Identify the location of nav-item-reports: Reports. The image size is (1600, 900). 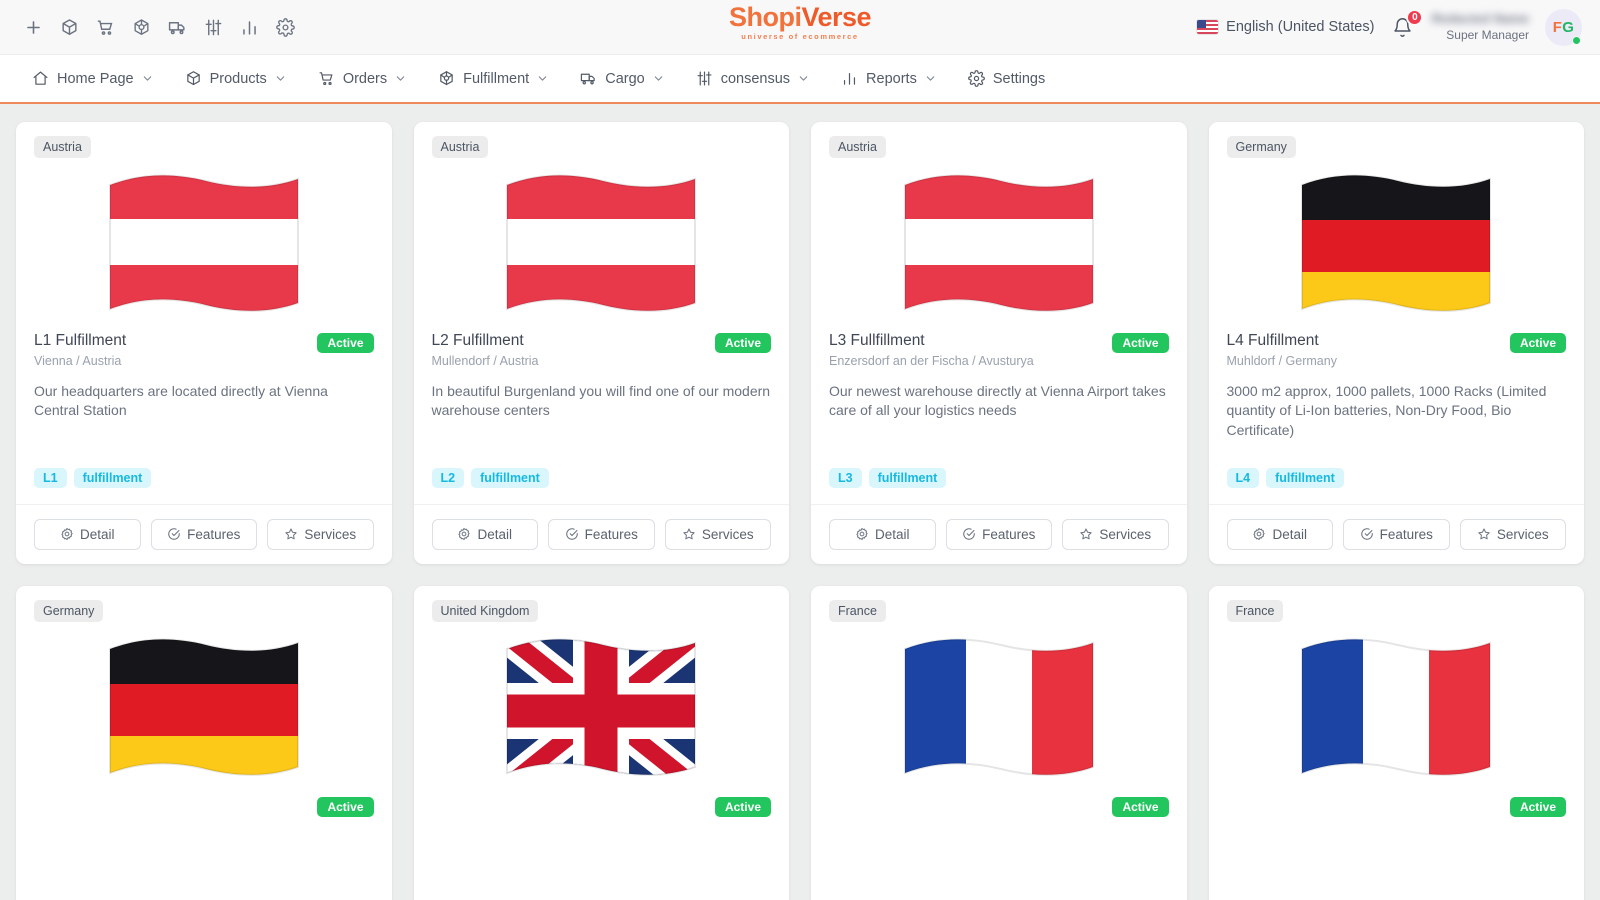
(888, 78).